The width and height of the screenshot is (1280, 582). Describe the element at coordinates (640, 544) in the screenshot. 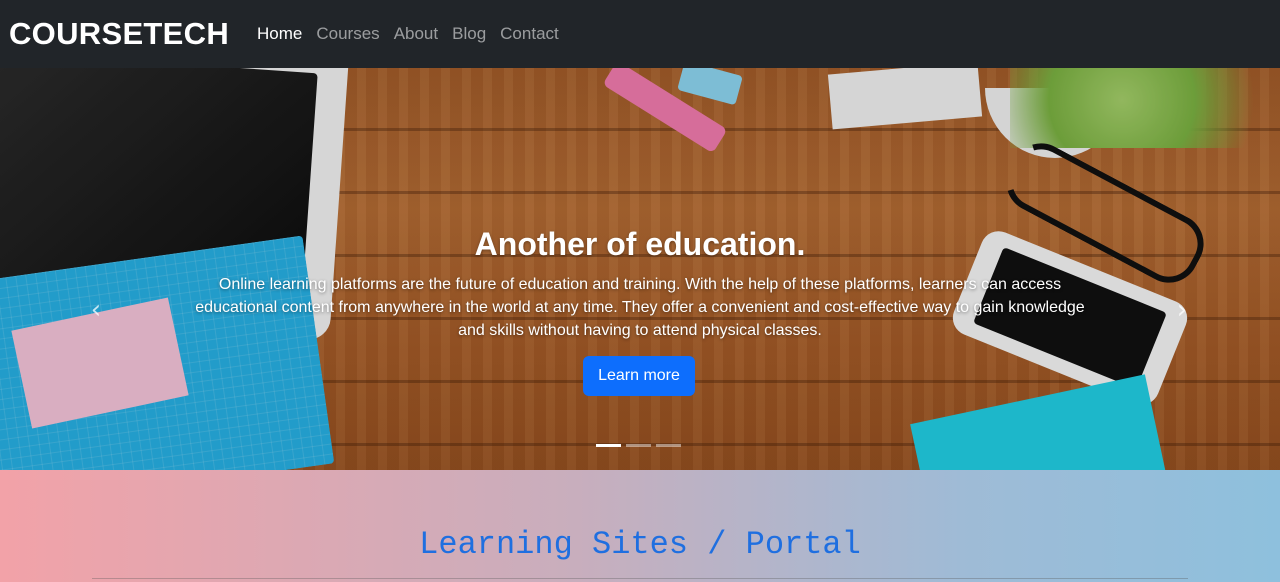

I see `section-heading: Learning Sites / Portal` at that location.